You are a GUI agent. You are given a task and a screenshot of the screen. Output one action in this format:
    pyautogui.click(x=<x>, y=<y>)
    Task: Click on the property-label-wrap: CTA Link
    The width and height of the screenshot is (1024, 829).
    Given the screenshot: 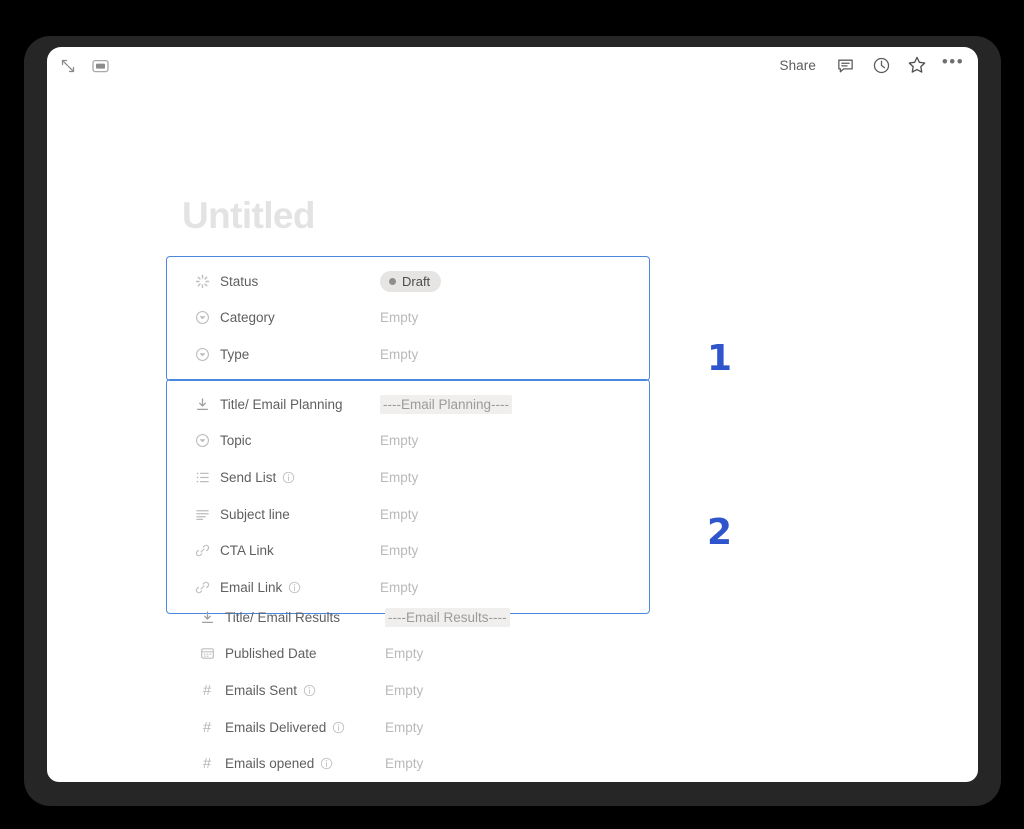 What is the action you would take?
    pyautogui.click(x=300, y=550)
    